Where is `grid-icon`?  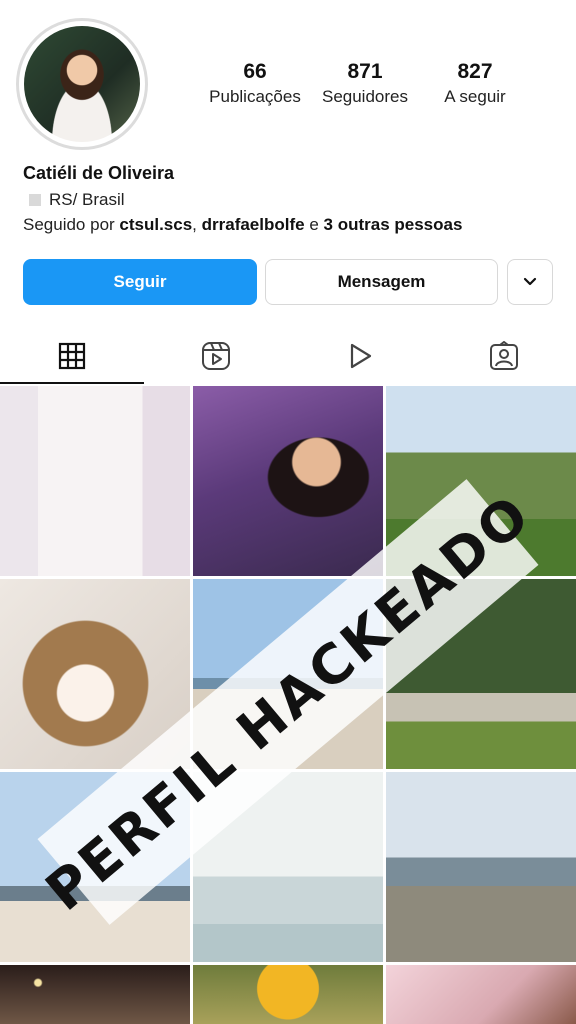 grid-icon is located at coordinates (72, 356).